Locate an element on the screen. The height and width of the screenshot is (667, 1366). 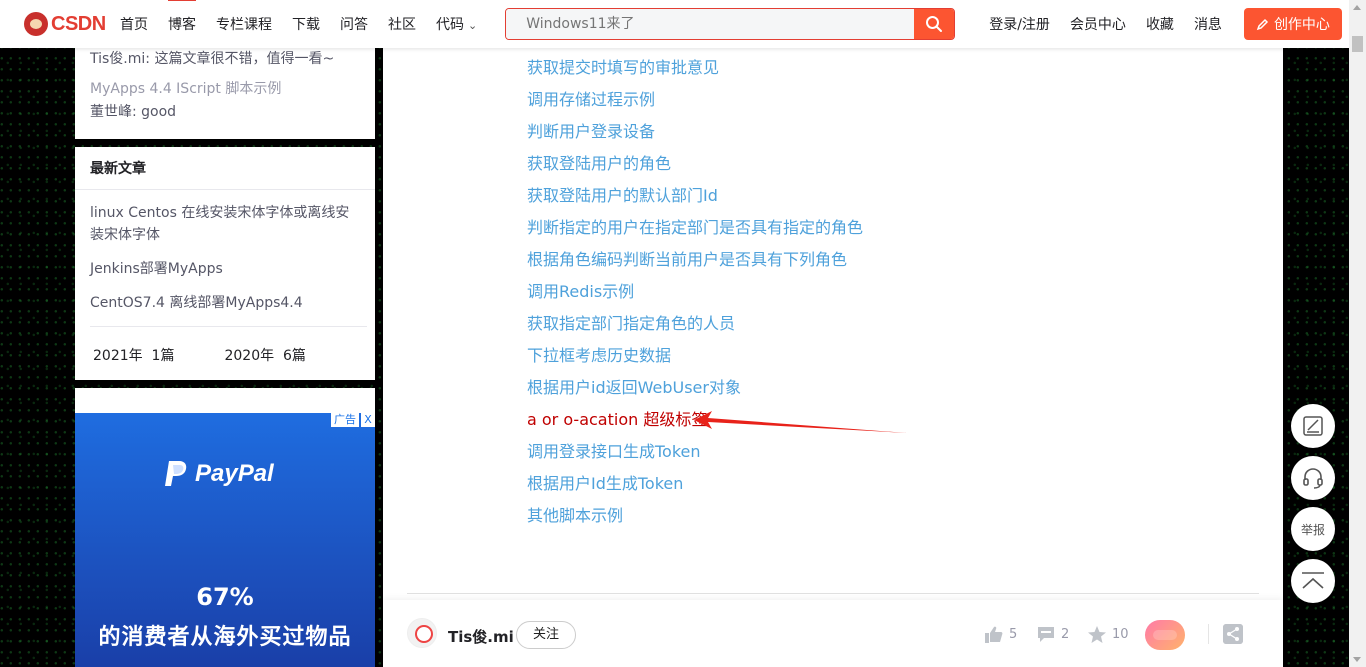
messages-link: 消息 is located at coordinates (1208, 24).